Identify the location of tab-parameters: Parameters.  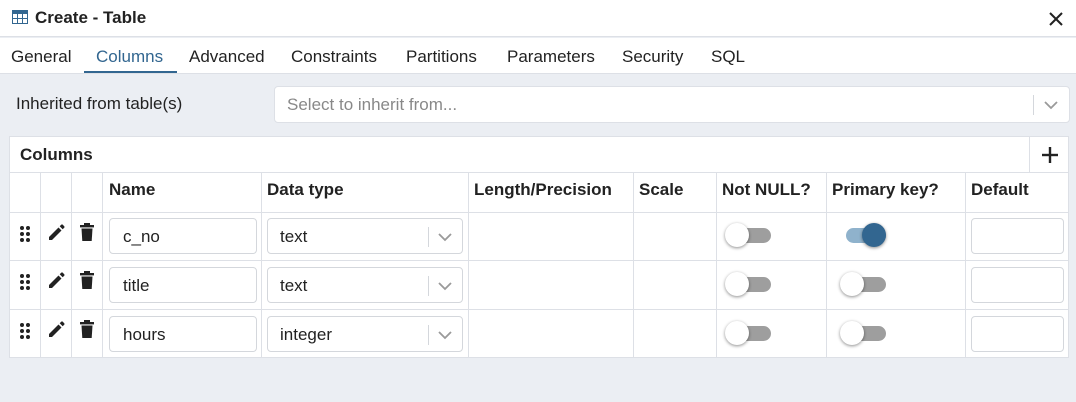
(551, 57).